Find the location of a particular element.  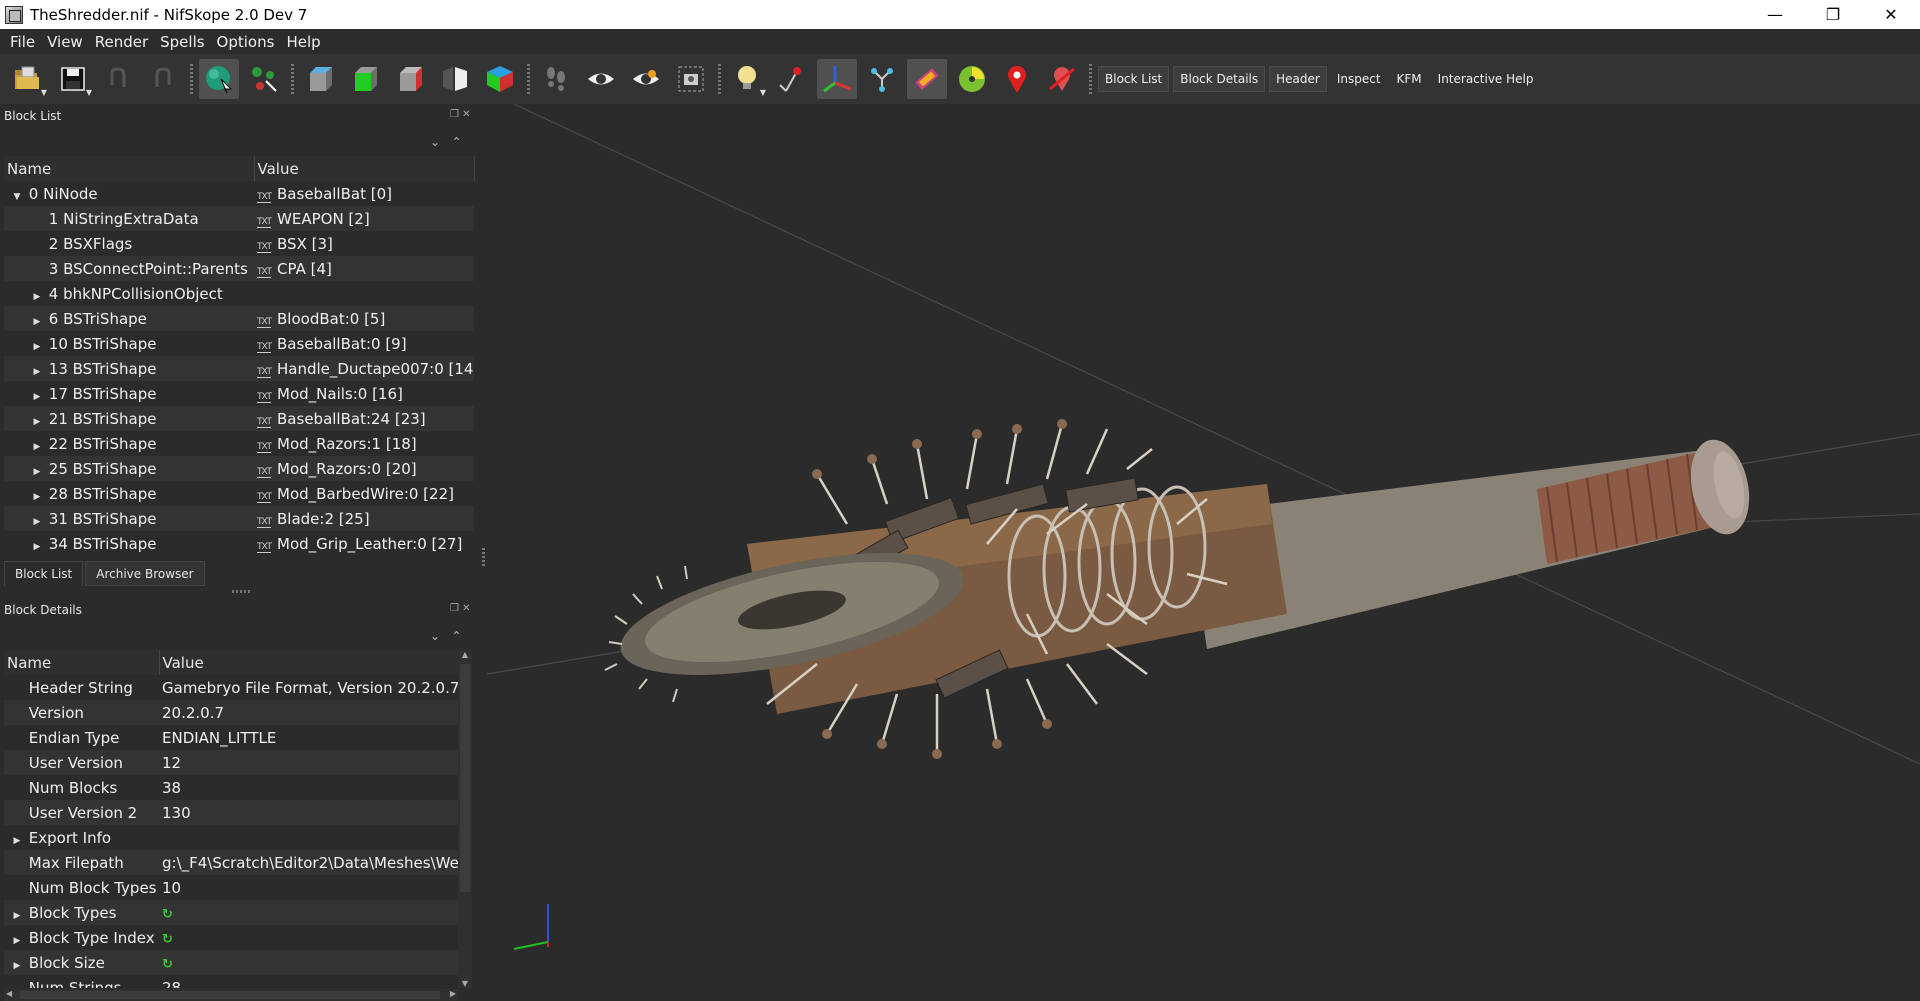

block-details-row: Num Blocks 38 is located at coordinates (231, 787).